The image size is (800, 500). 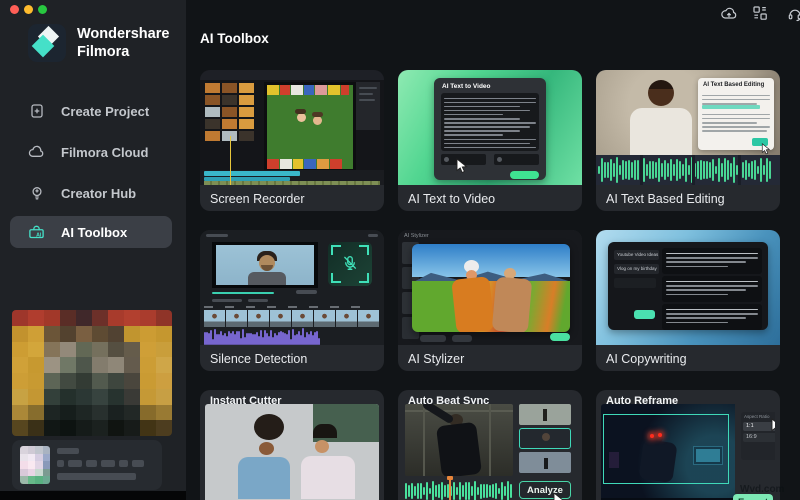 I want to click on silence-icon-tile, so click(x=350, y=264).